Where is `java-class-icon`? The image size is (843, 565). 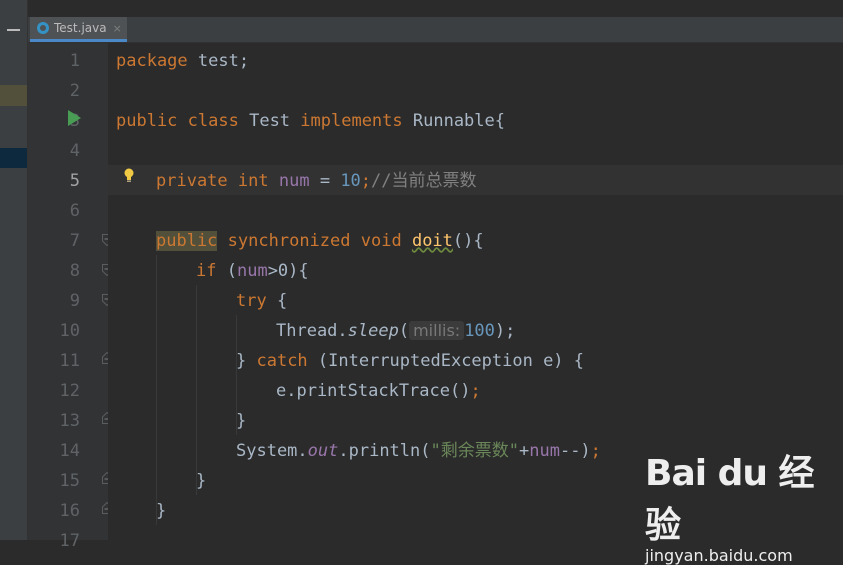
java-class-icon is located at coordinates (43, 28).